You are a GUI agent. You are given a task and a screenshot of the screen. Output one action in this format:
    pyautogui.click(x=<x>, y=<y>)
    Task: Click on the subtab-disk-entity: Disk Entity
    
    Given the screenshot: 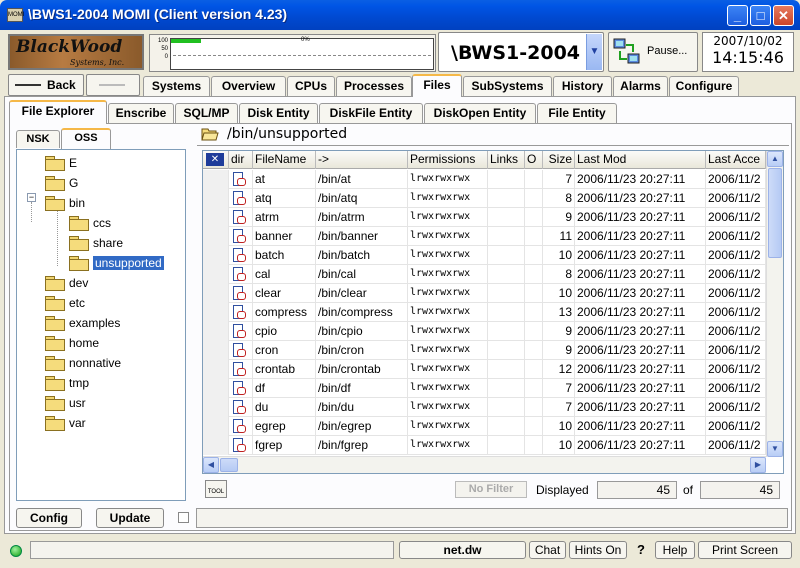 What is the action you would take?
    pyautogui.click(x=278, y=113)
    